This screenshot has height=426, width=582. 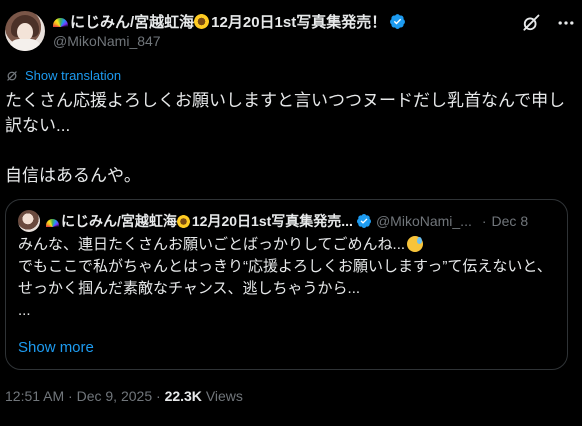 I want to click on grok-icon, so click(x=531, y=23).